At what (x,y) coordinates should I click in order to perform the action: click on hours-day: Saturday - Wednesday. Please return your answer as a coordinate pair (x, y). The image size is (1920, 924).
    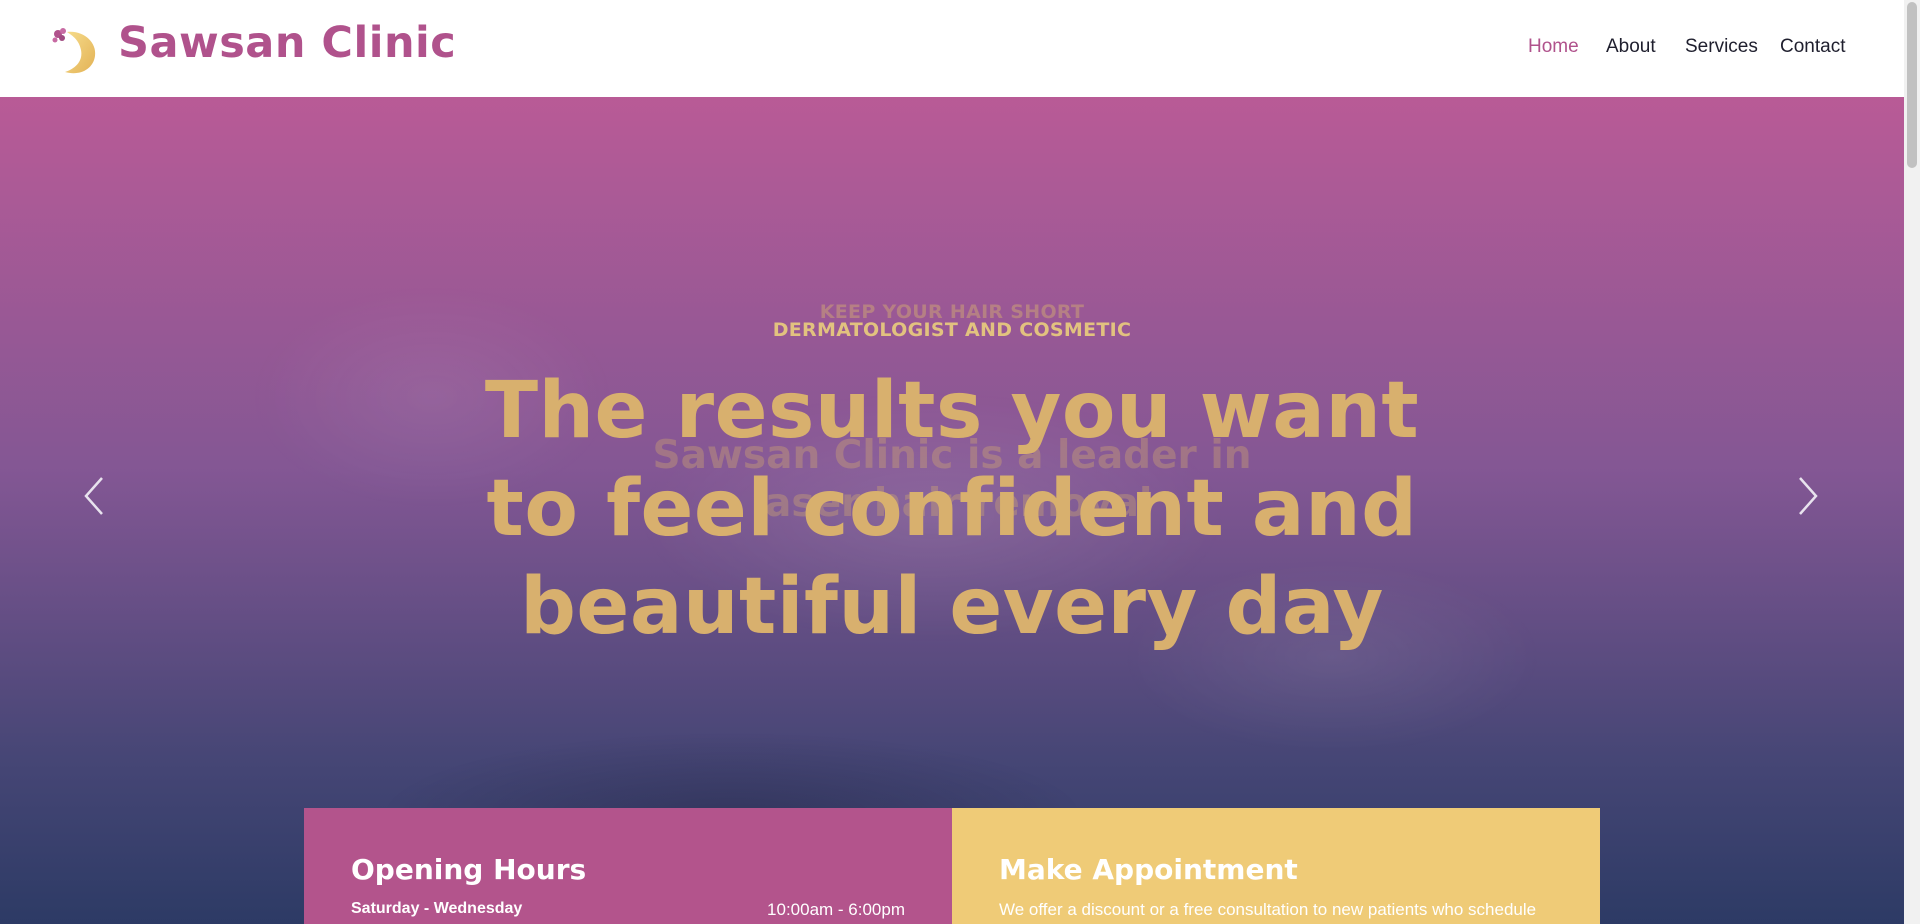
    Looking at the image, I should click on (437, 908).